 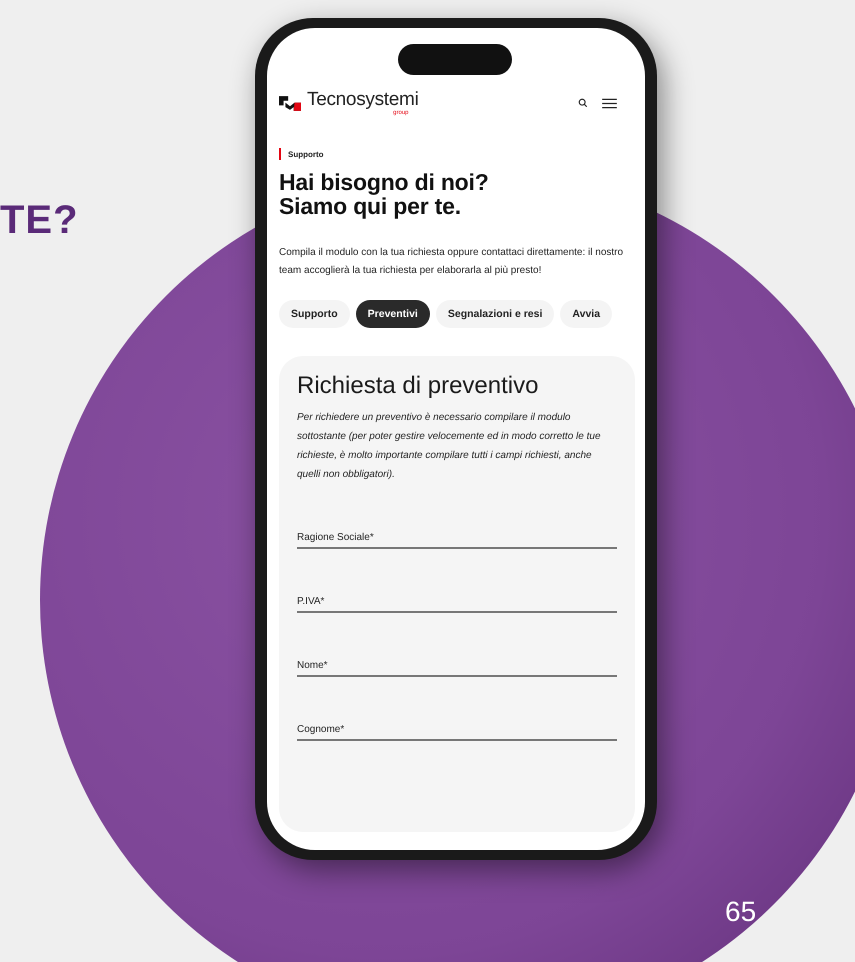 What do you see at coordinates (393, 314) in the screenshot?
I see `tab: Preventivi` at bounding box center [393, 314].